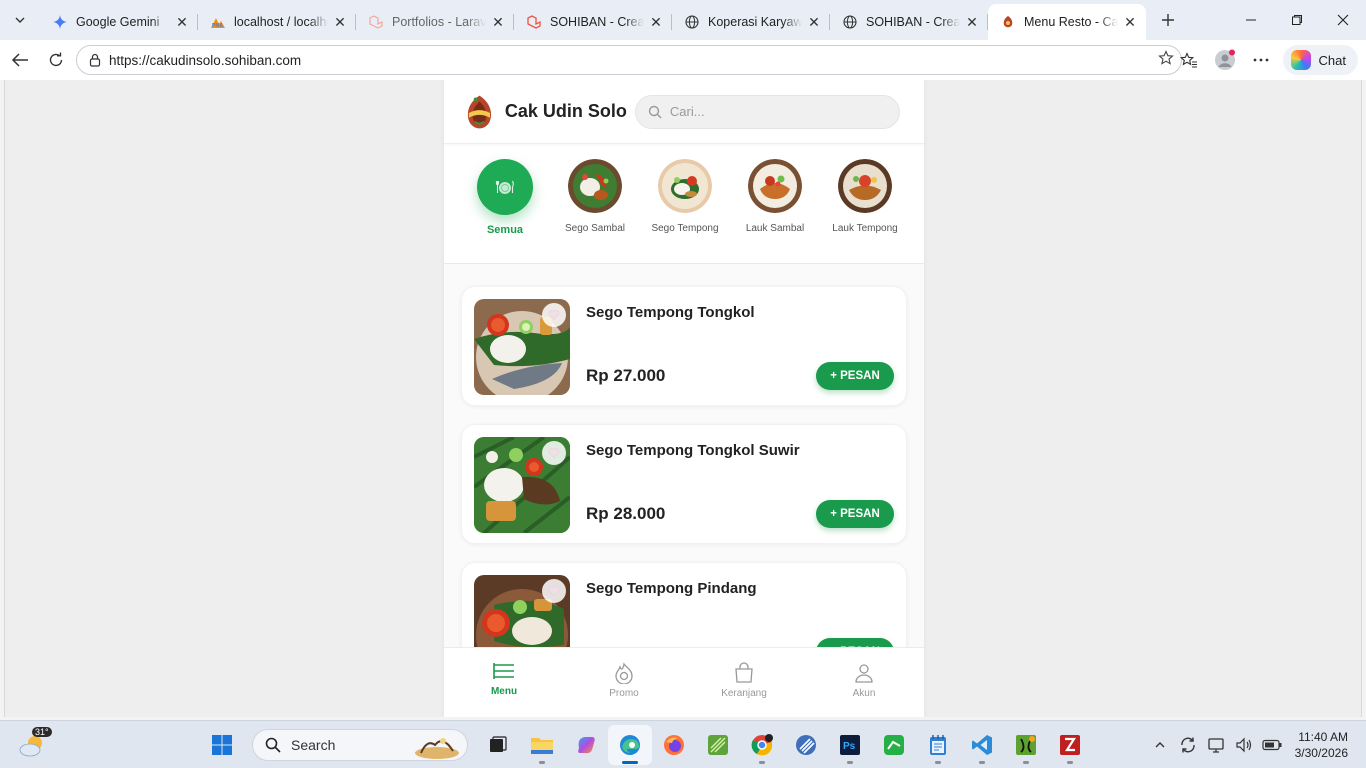 This screenshot has height=768, width=1366. What do you see at coordinates (744, 693) in the screenshot?
I see `nav-label: Keranjang` at bounding box center [744, 693].